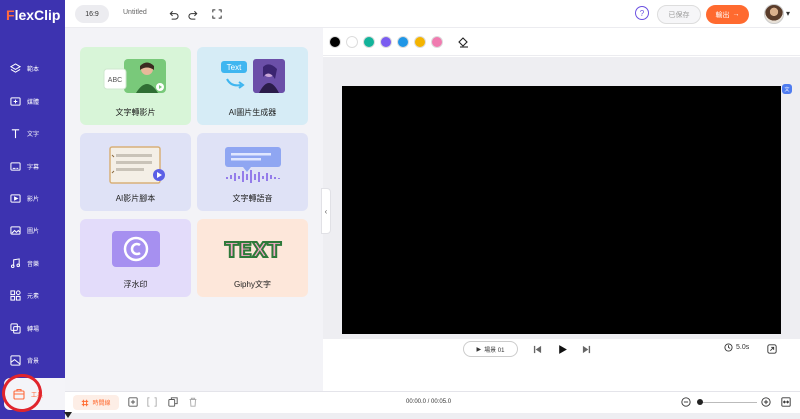 Image resolution: width=800 pixels, height=419 pixels. I want to click on tool-card-title: 文字轉語音, so click(252, 198).